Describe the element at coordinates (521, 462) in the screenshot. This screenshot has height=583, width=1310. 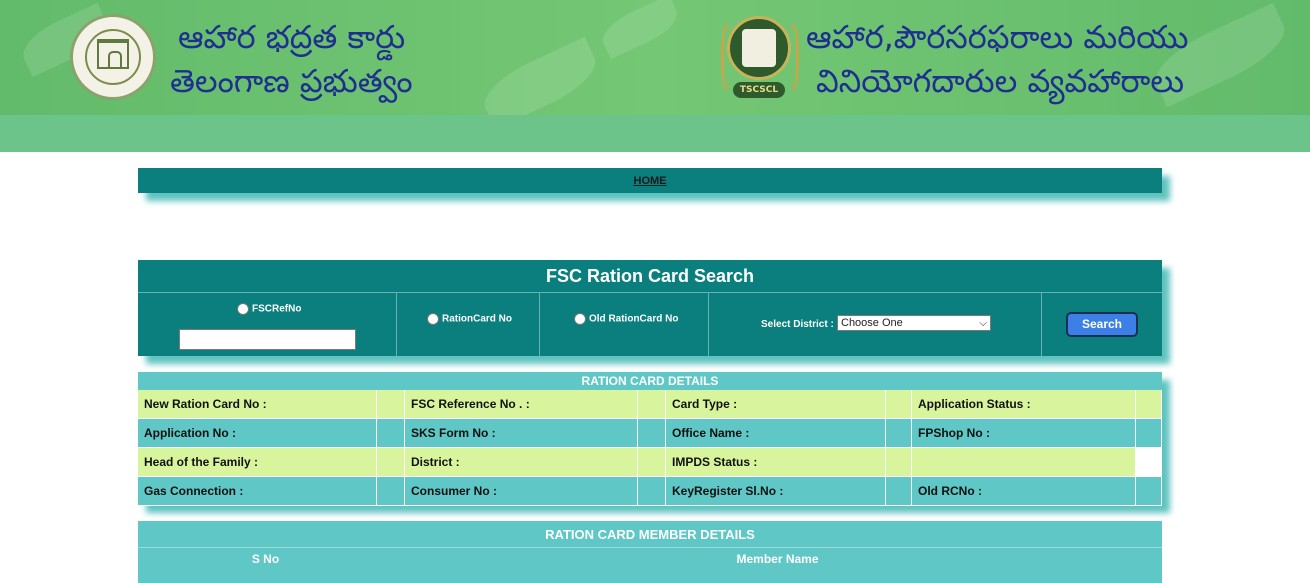
I see `details-label: District :` at that location.